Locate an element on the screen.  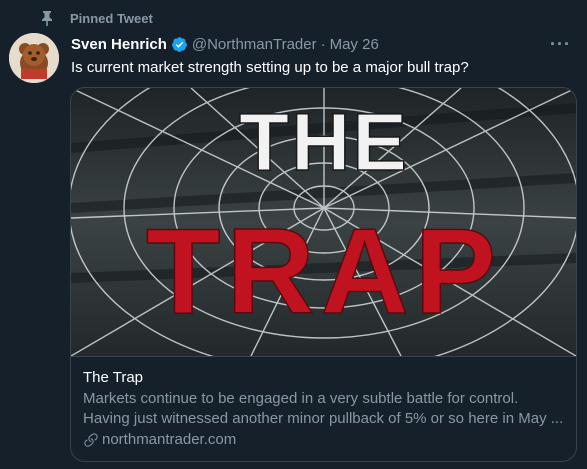
avatar is located at coordinates (34, 58).